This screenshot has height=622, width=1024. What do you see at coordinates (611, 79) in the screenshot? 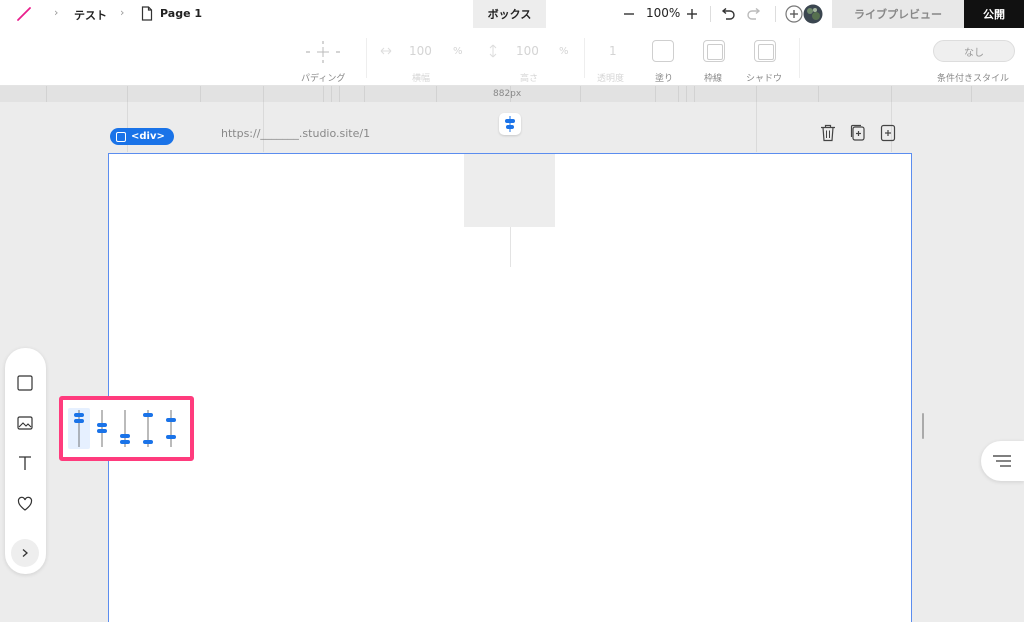
I see `opacity-label: 透明度` at bounding box center [611, 79].